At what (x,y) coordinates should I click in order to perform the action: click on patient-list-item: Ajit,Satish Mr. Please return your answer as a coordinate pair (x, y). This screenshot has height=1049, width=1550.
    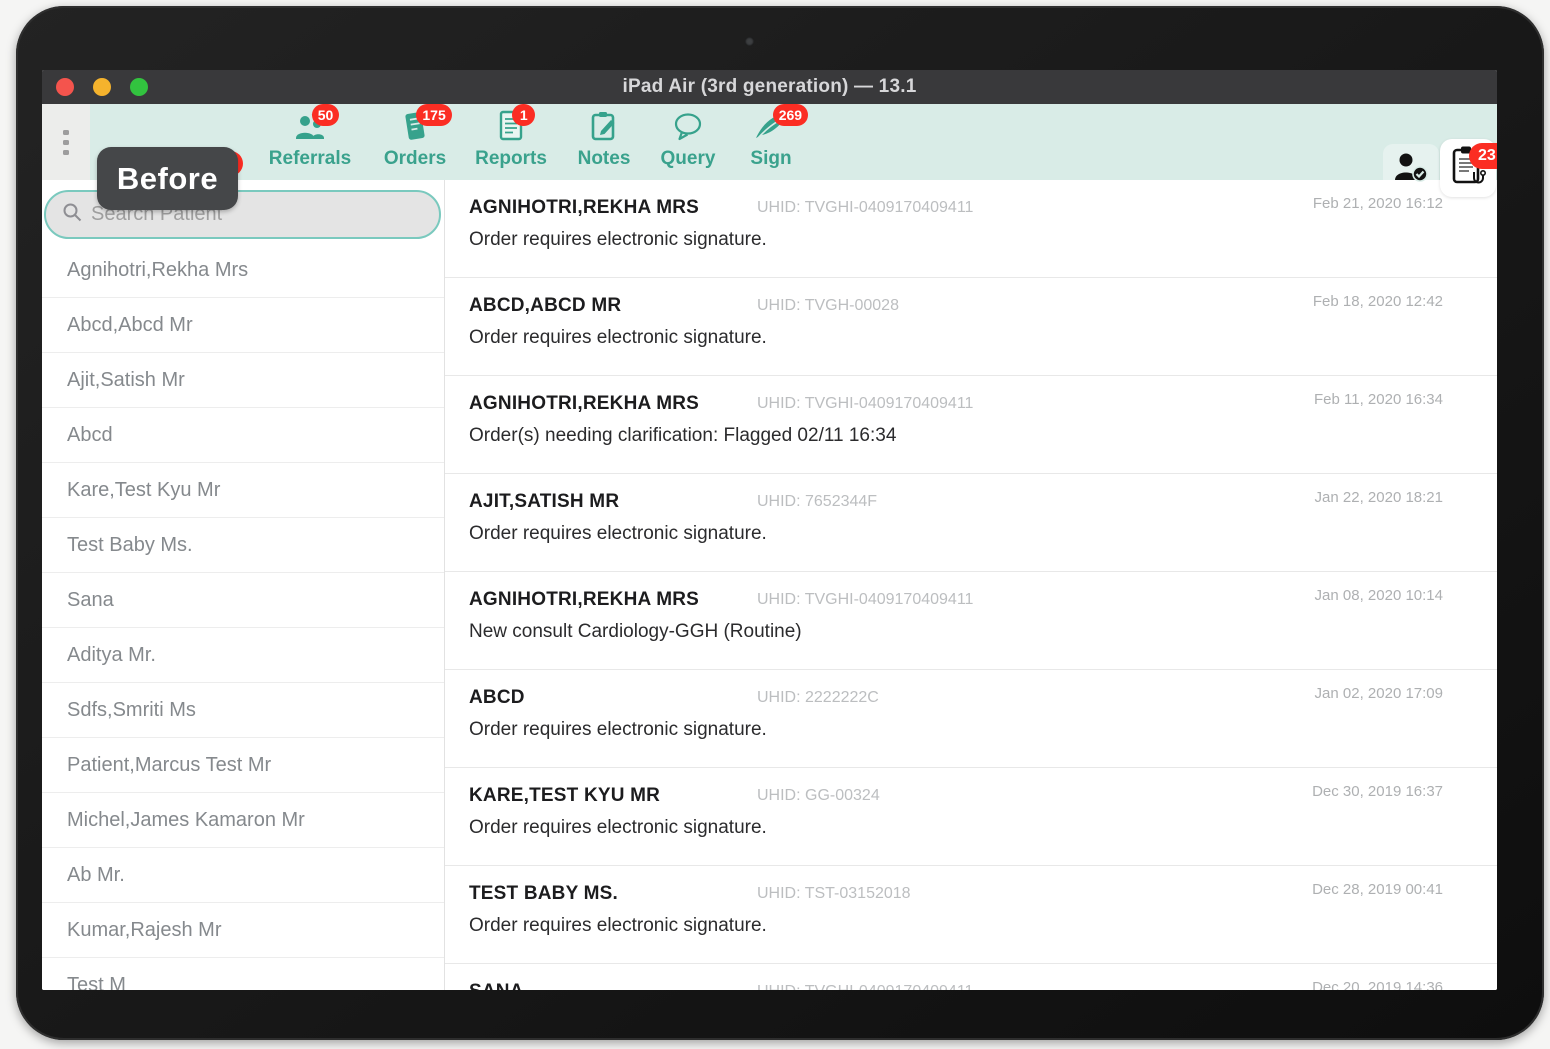
    Looking at the image, I should click on (243, 380).